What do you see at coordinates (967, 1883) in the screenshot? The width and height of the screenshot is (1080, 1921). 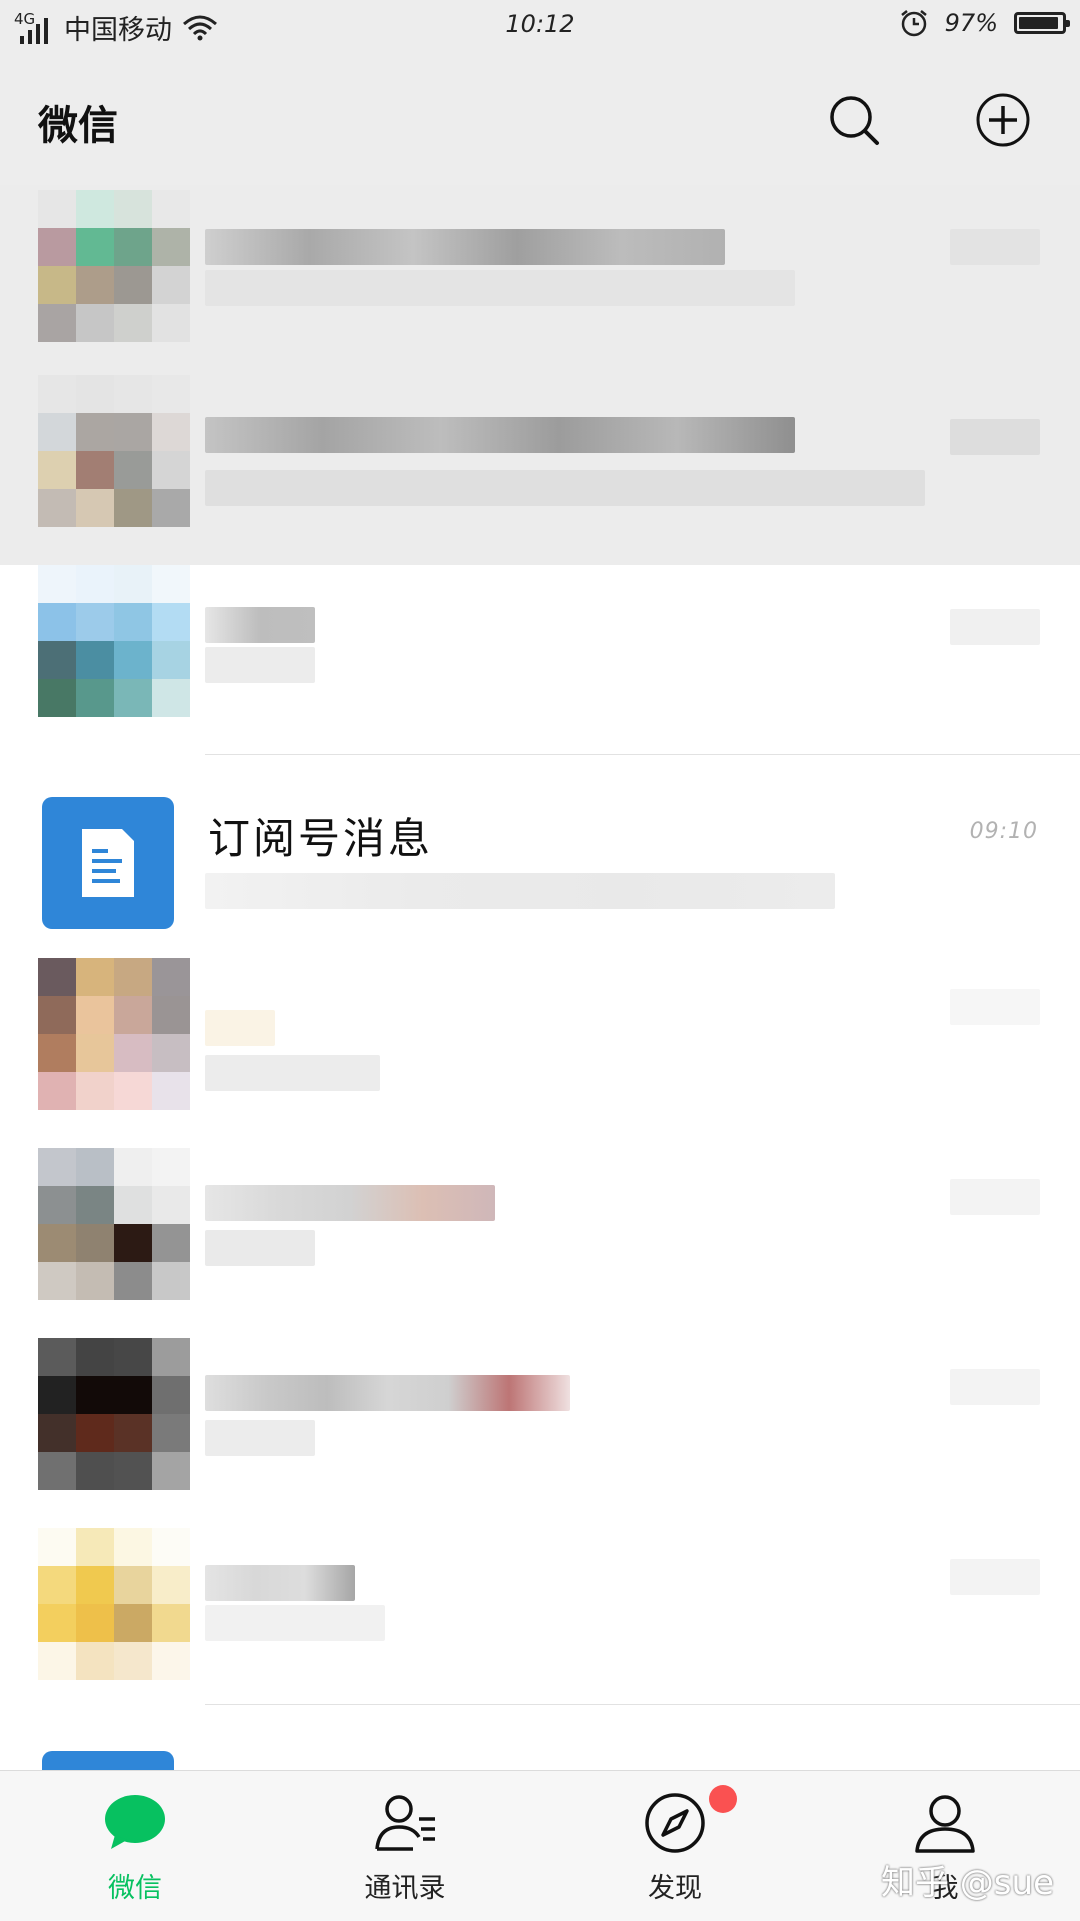 I see `watermark: 知乎 @sue` at bounding box center [967, 1883].